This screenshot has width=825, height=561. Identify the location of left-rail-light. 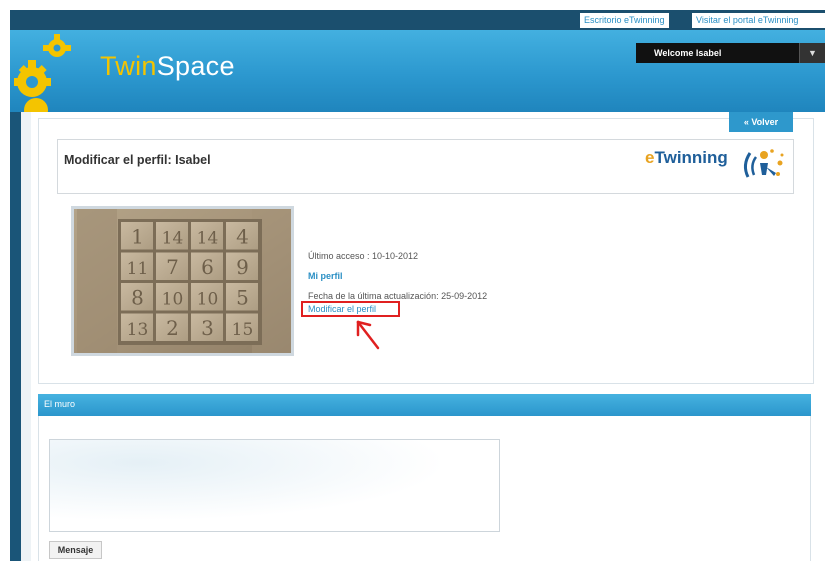
(26, 336).